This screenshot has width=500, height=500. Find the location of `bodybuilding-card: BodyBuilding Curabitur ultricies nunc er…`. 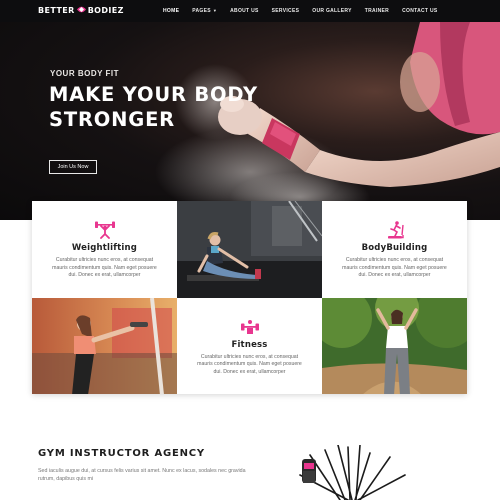

bodybuilding-card: BodyBuilding Curabitur ultricies nunc er… is located at coordinates (394, 249).